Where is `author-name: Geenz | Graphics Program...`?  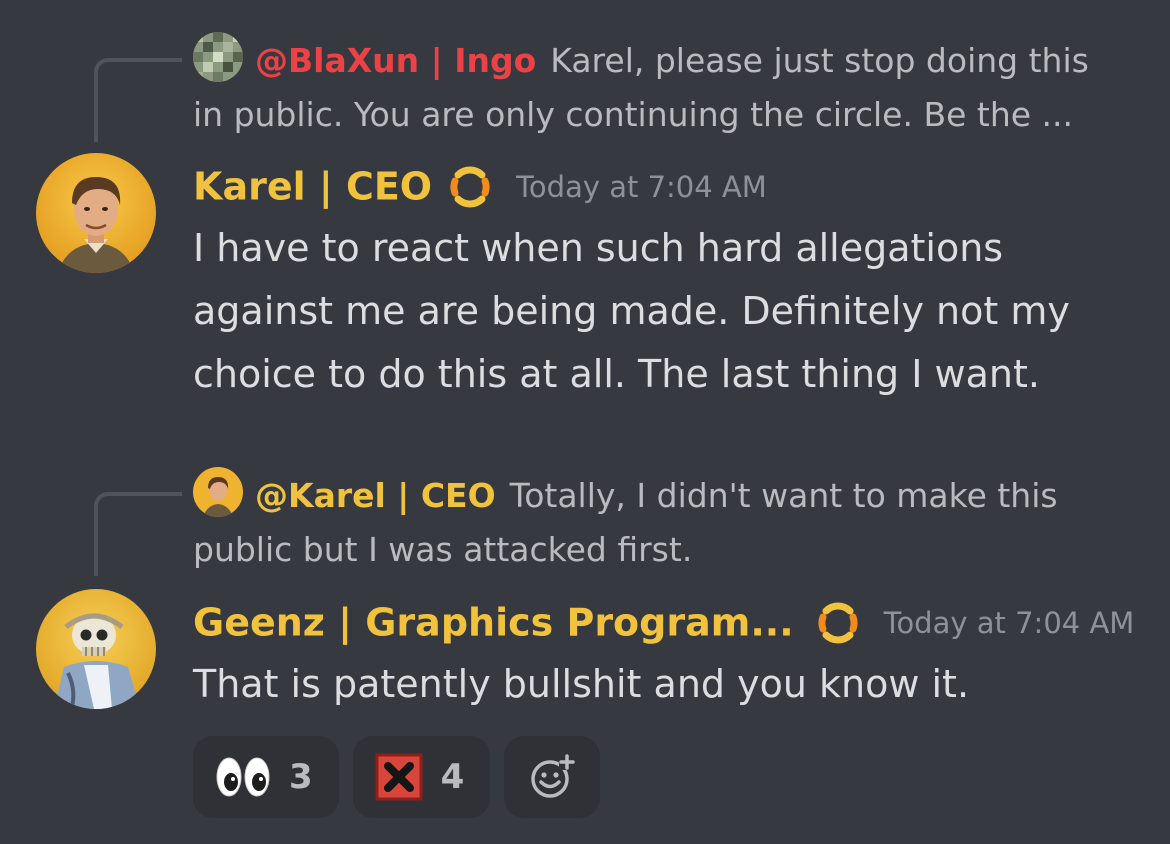 author-name: Geenz | Graphics Program... is located at coordinates (493, 623).